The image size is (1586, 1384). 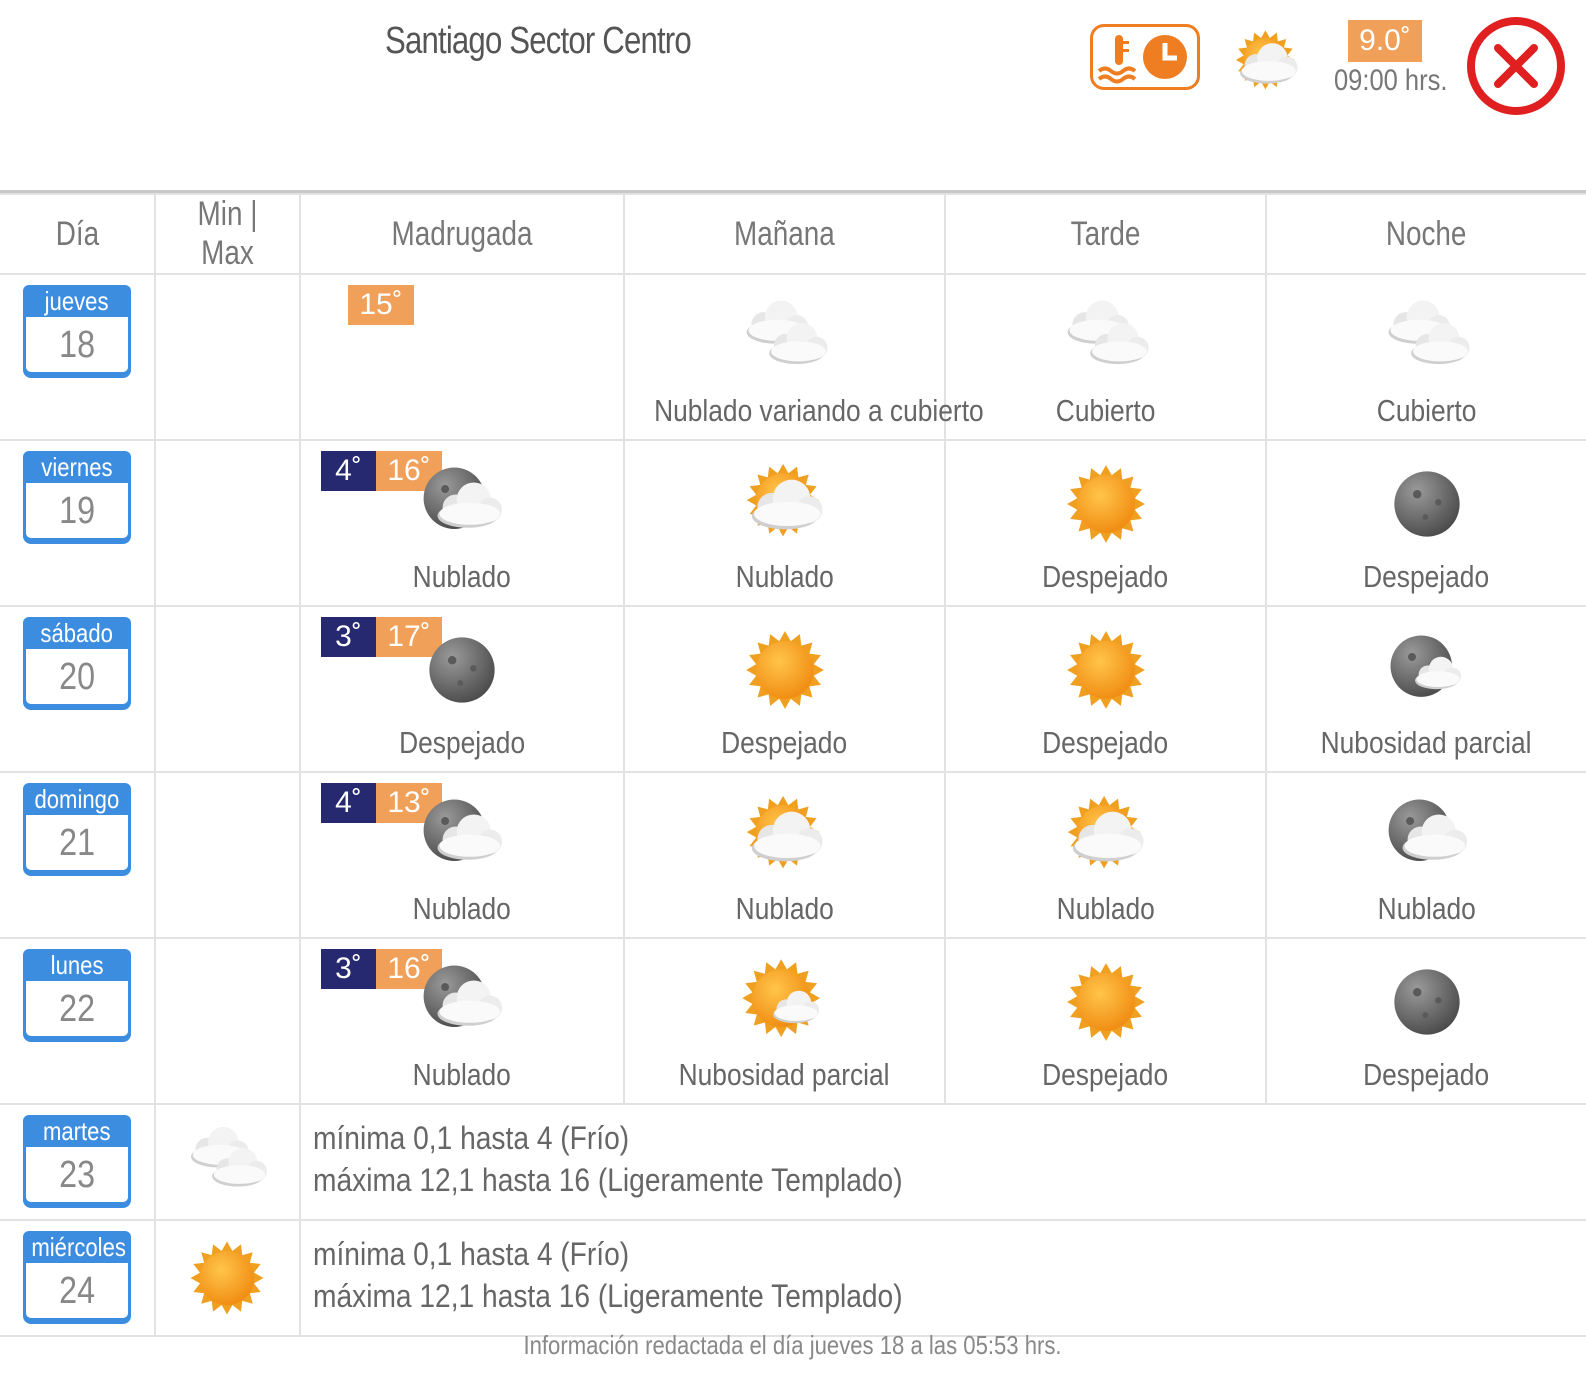 What do you see at coordinates (77, 633) in the screenshot?
I see `weekday-label: sábado` at bounding box center [77, 633].